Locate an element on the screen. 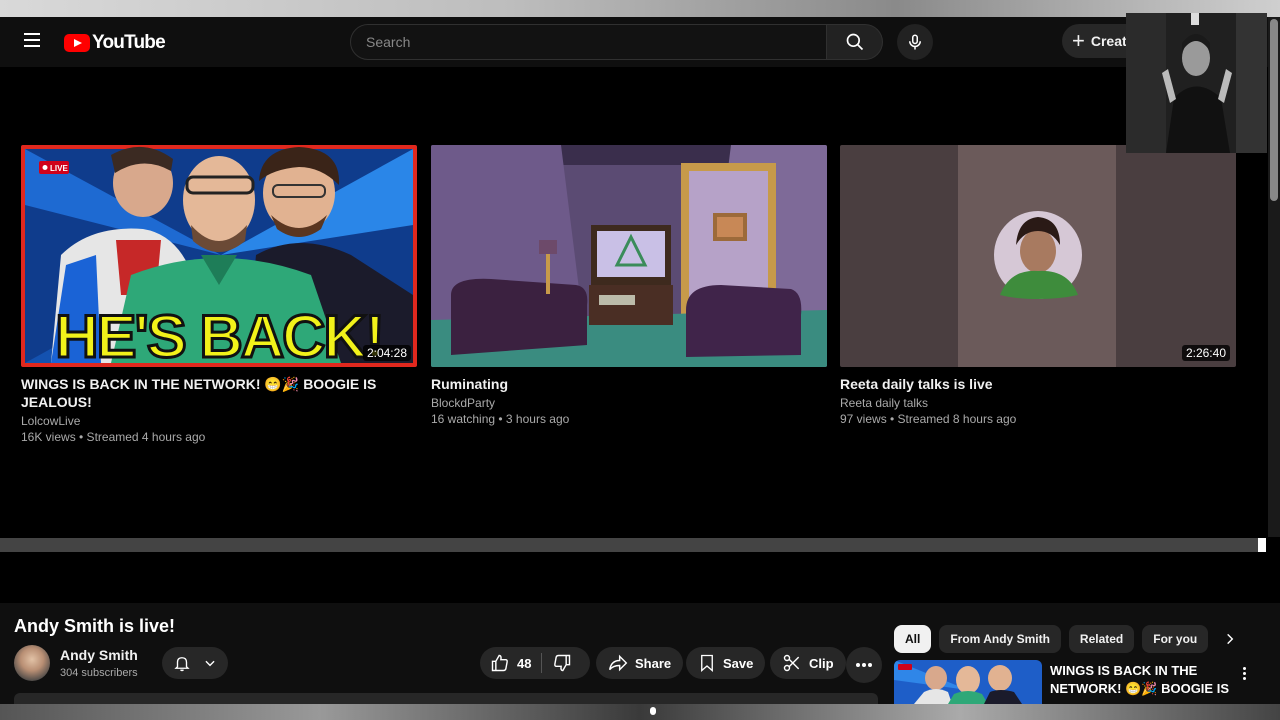  menu-icon is located at coordinates (32, 41).